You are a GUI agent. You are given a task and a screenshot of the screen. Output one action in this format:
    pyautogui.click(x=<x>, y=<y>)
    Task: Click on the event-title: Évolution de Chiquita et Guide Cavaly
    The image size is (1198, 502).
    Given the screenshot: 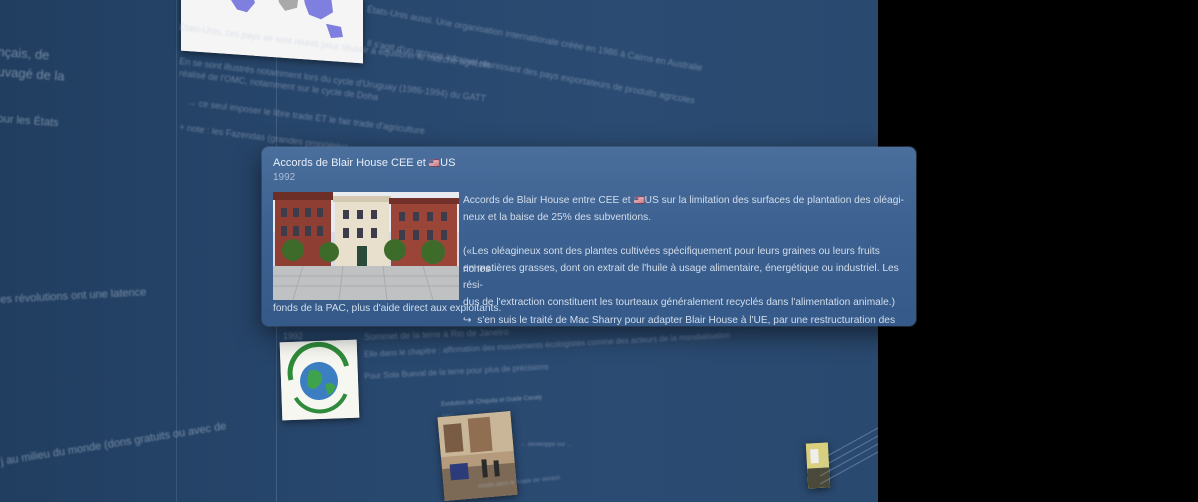 What is the action you would take?
    pyautogui.click(x=492, y=401)
    